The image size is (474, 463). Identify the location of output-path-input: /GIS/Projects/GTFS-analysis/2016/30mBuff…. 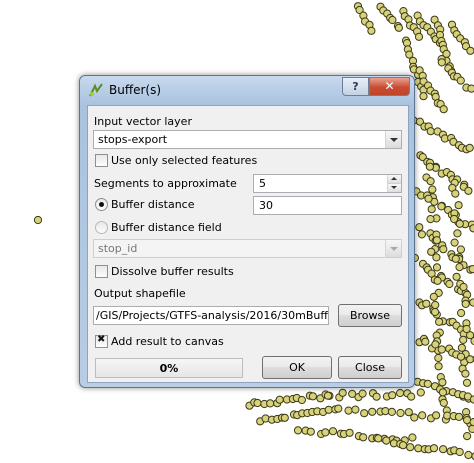
(211, 315).